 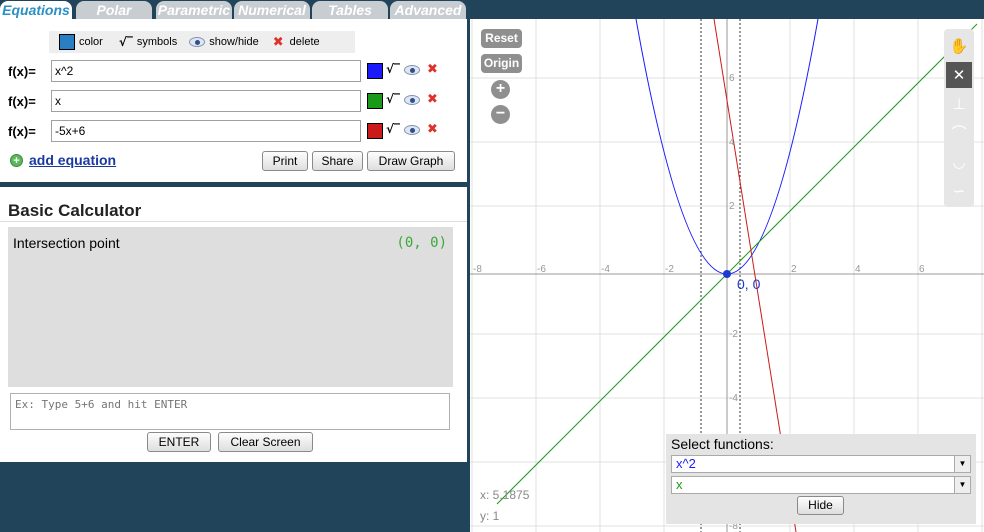 What do you see at coordinates (959, 191) in the screenshot?
I see `inflection-tool-icon: ∽` at bounding box center [959, 191].